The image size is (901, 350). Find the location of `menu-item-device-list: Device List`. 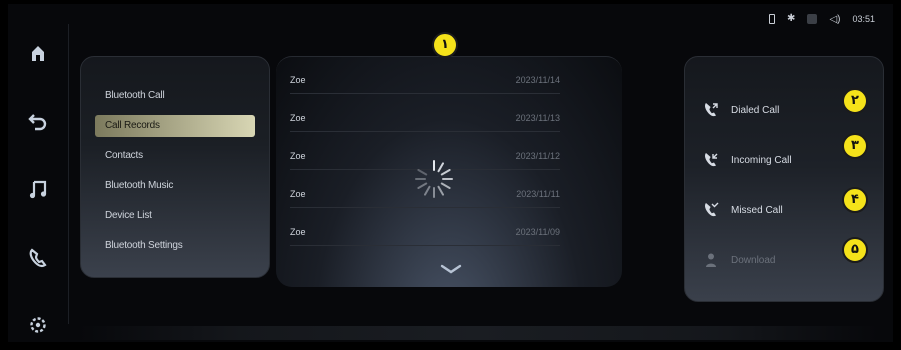

menu-item-device-list: Device List is located at coordinates (175, 216).